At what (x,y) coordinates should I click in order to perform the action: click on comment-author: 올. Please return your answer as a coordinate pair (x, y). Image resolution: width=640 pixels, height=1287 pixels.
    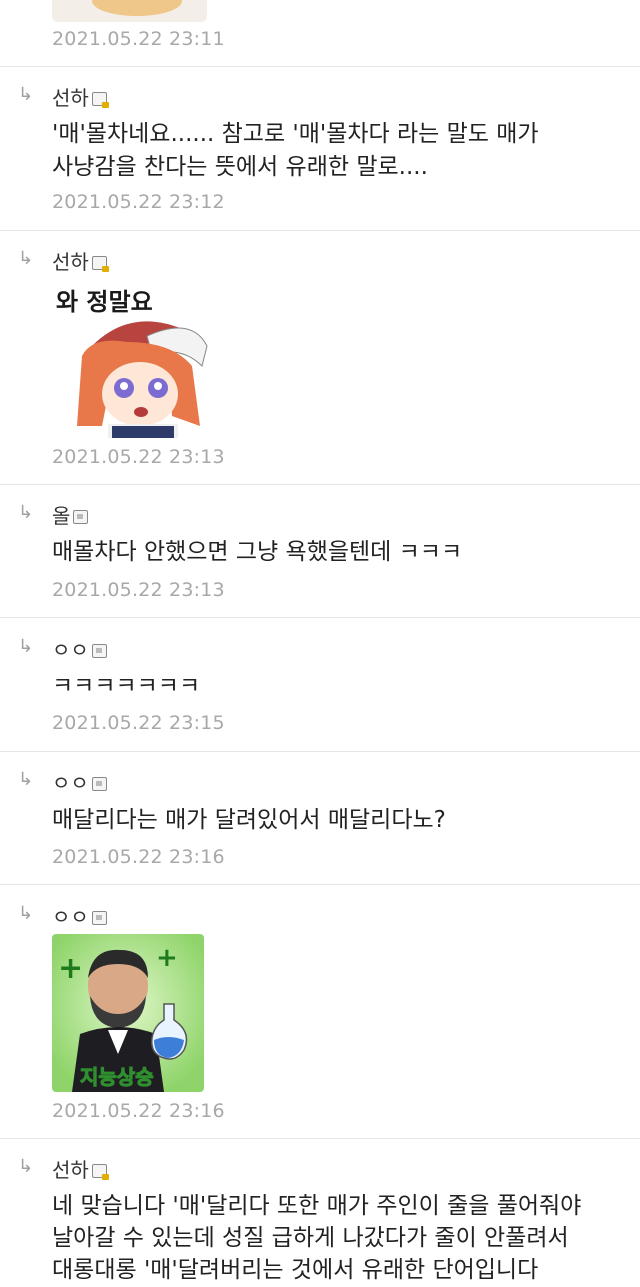
    Looking at the image, I should click on (70, 514).